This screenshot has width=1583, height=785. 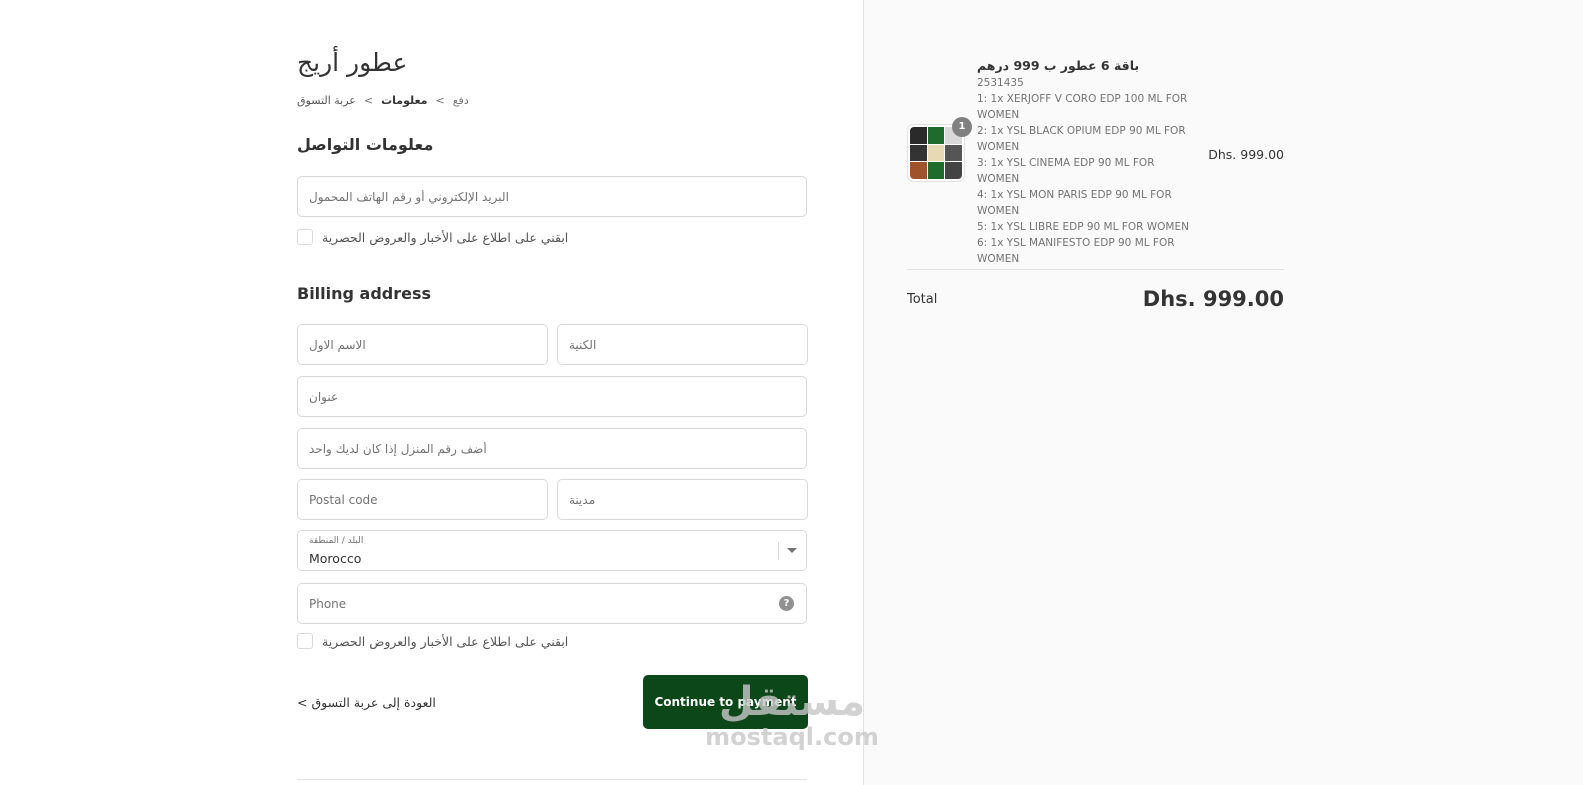 I want to click on total-label: Total, so click(x=922, y=299).